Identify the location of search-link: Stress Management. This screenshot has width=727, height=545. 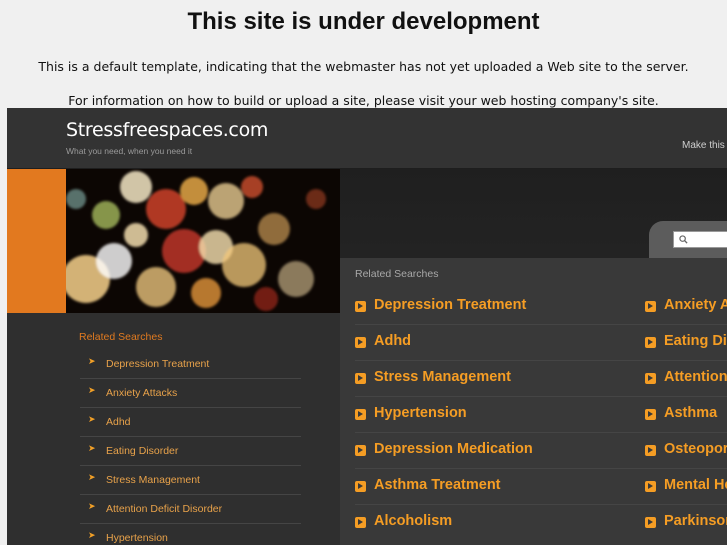
(500, 387).